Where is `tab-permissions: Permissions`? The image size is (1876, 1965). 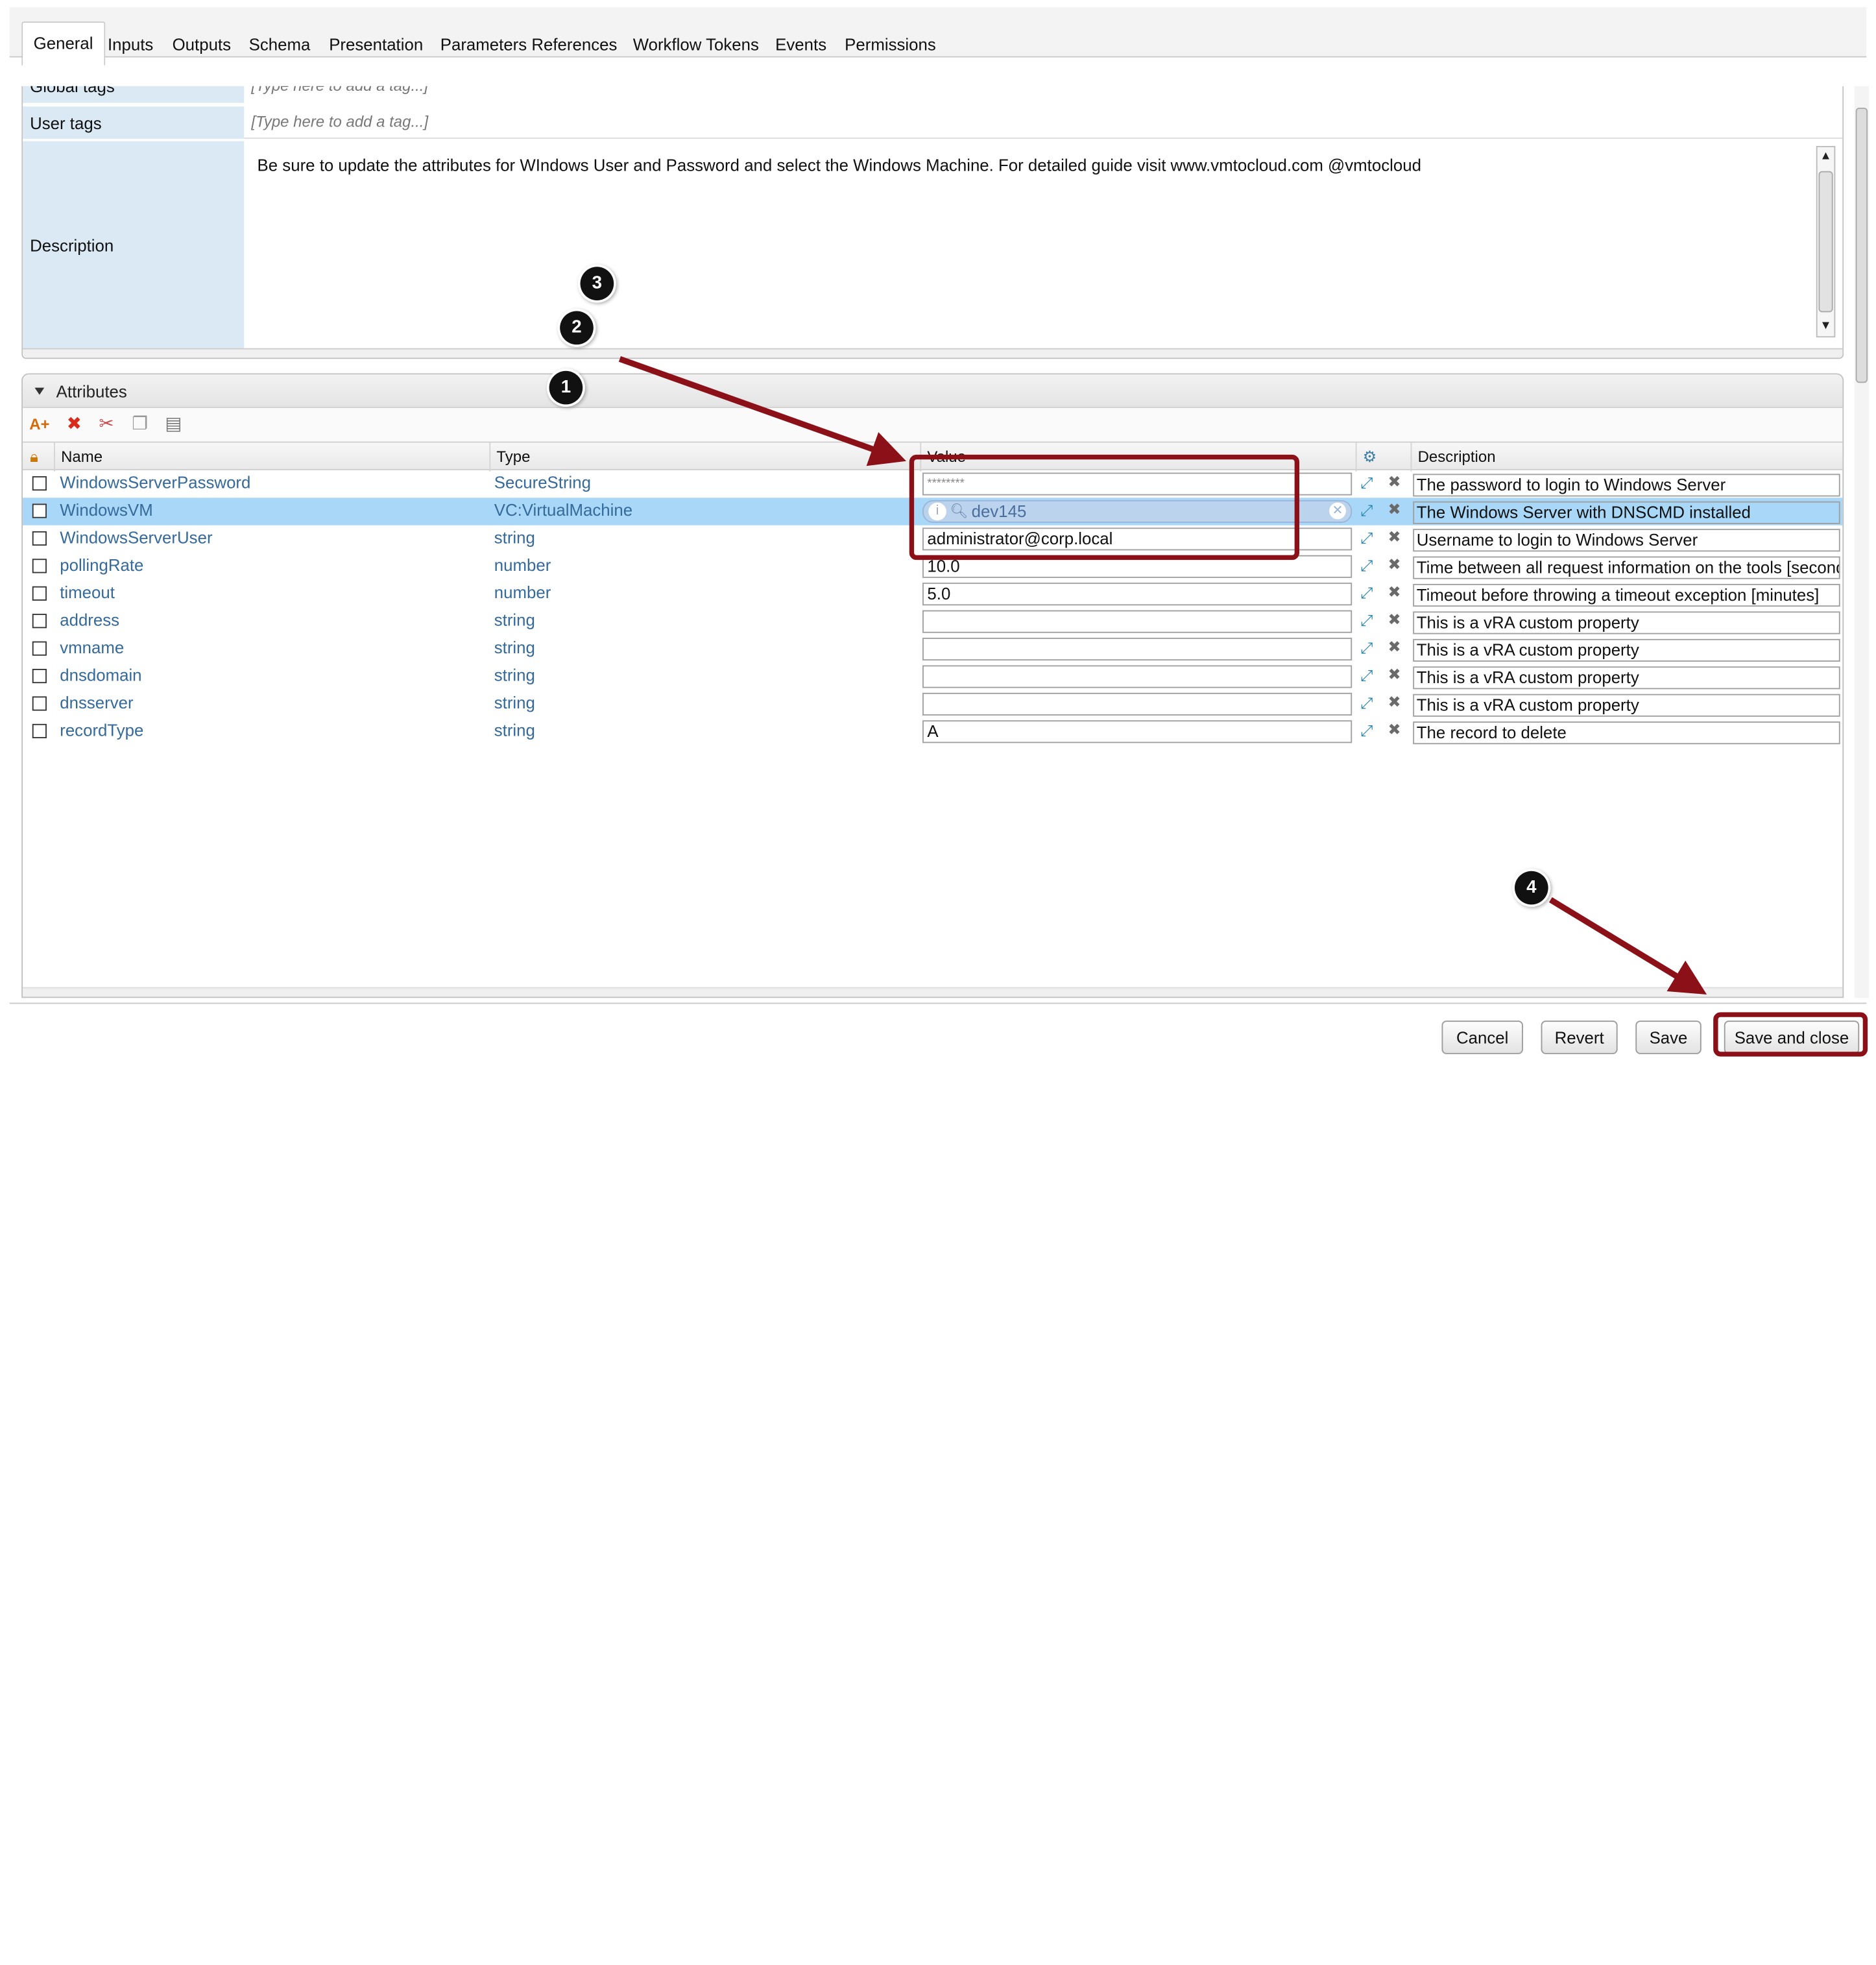
tab-permissions: Permissions is located at coordinates (890, 44).